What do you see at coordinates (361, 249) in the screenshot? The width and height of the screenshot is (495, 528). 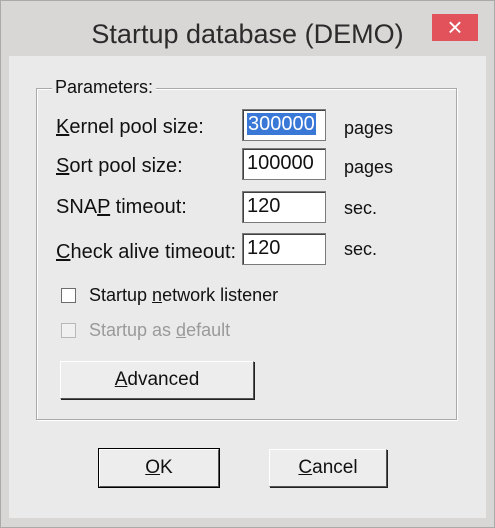 I see `check-alive-timeout-unit: sec.` at bounding box center [361, 249].